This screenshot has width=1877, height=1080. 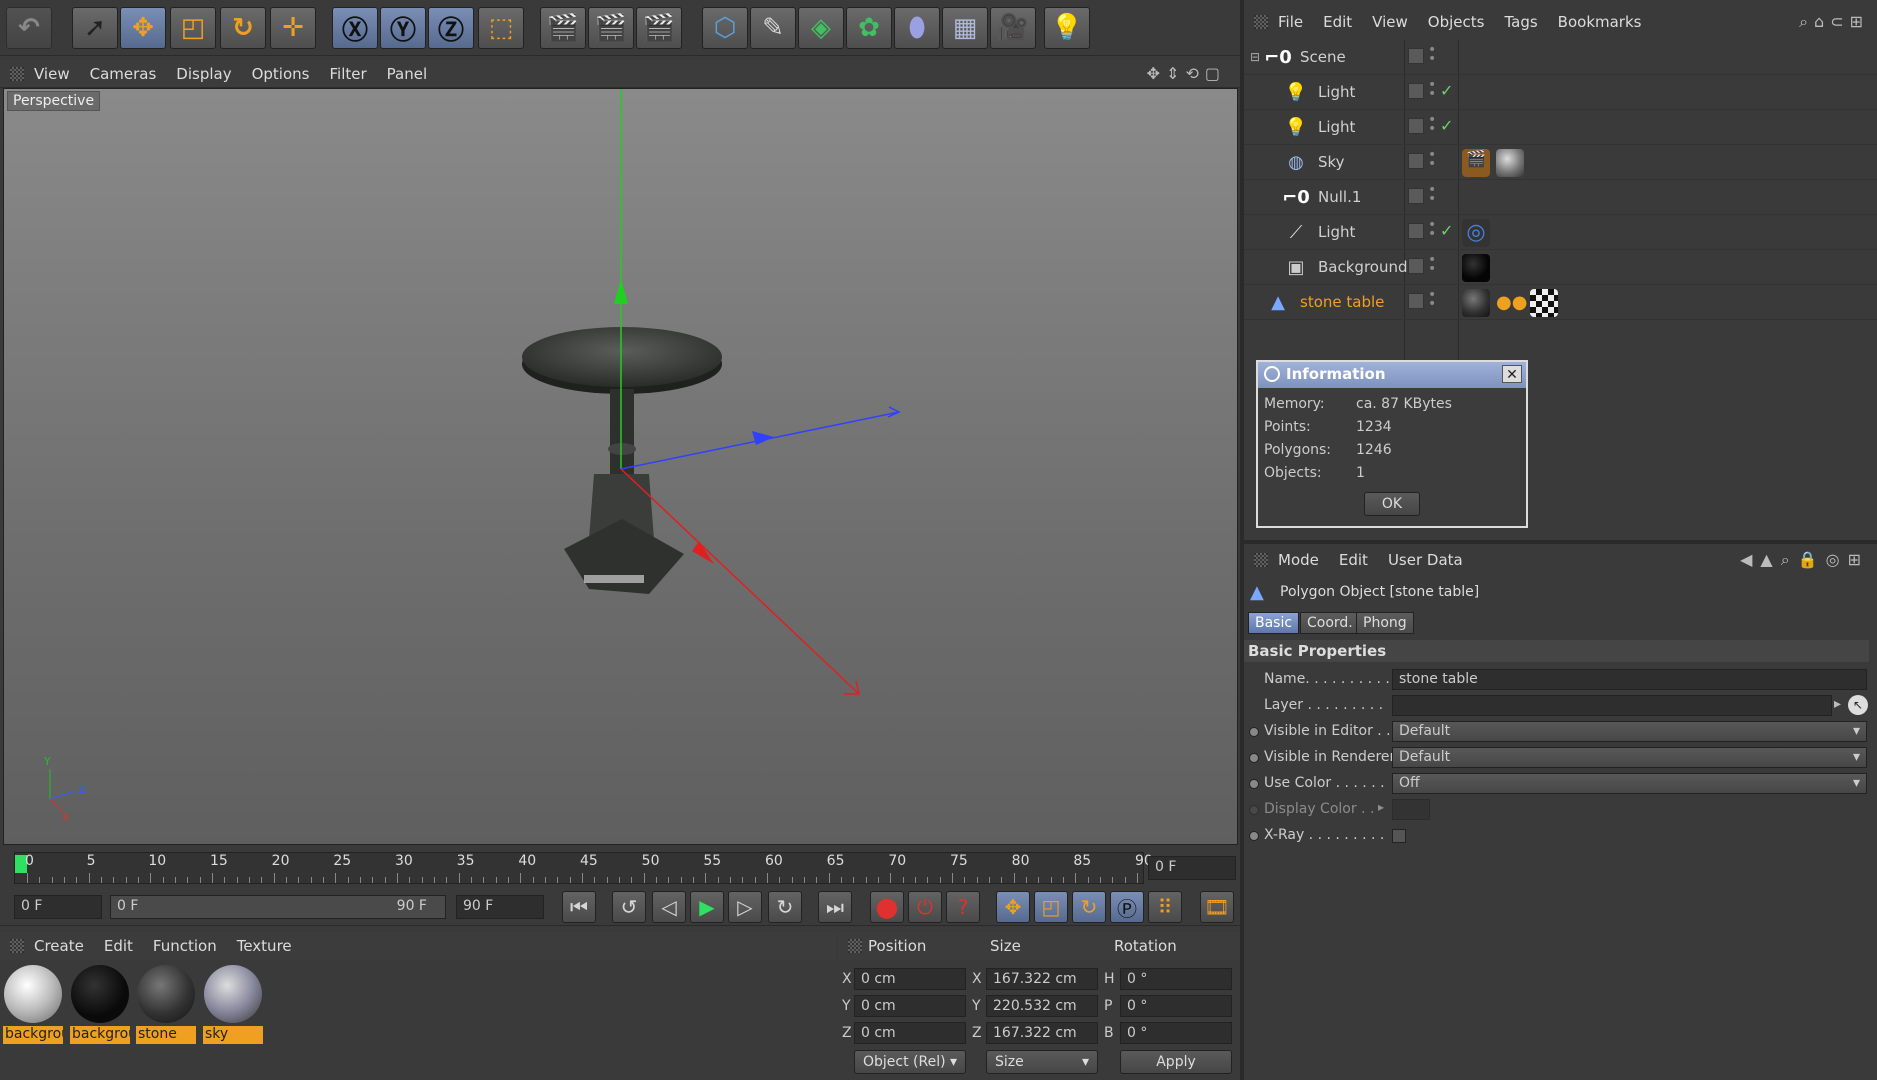 I want to click on position-y-field: 0 cm, so click(x=910, y=1006).